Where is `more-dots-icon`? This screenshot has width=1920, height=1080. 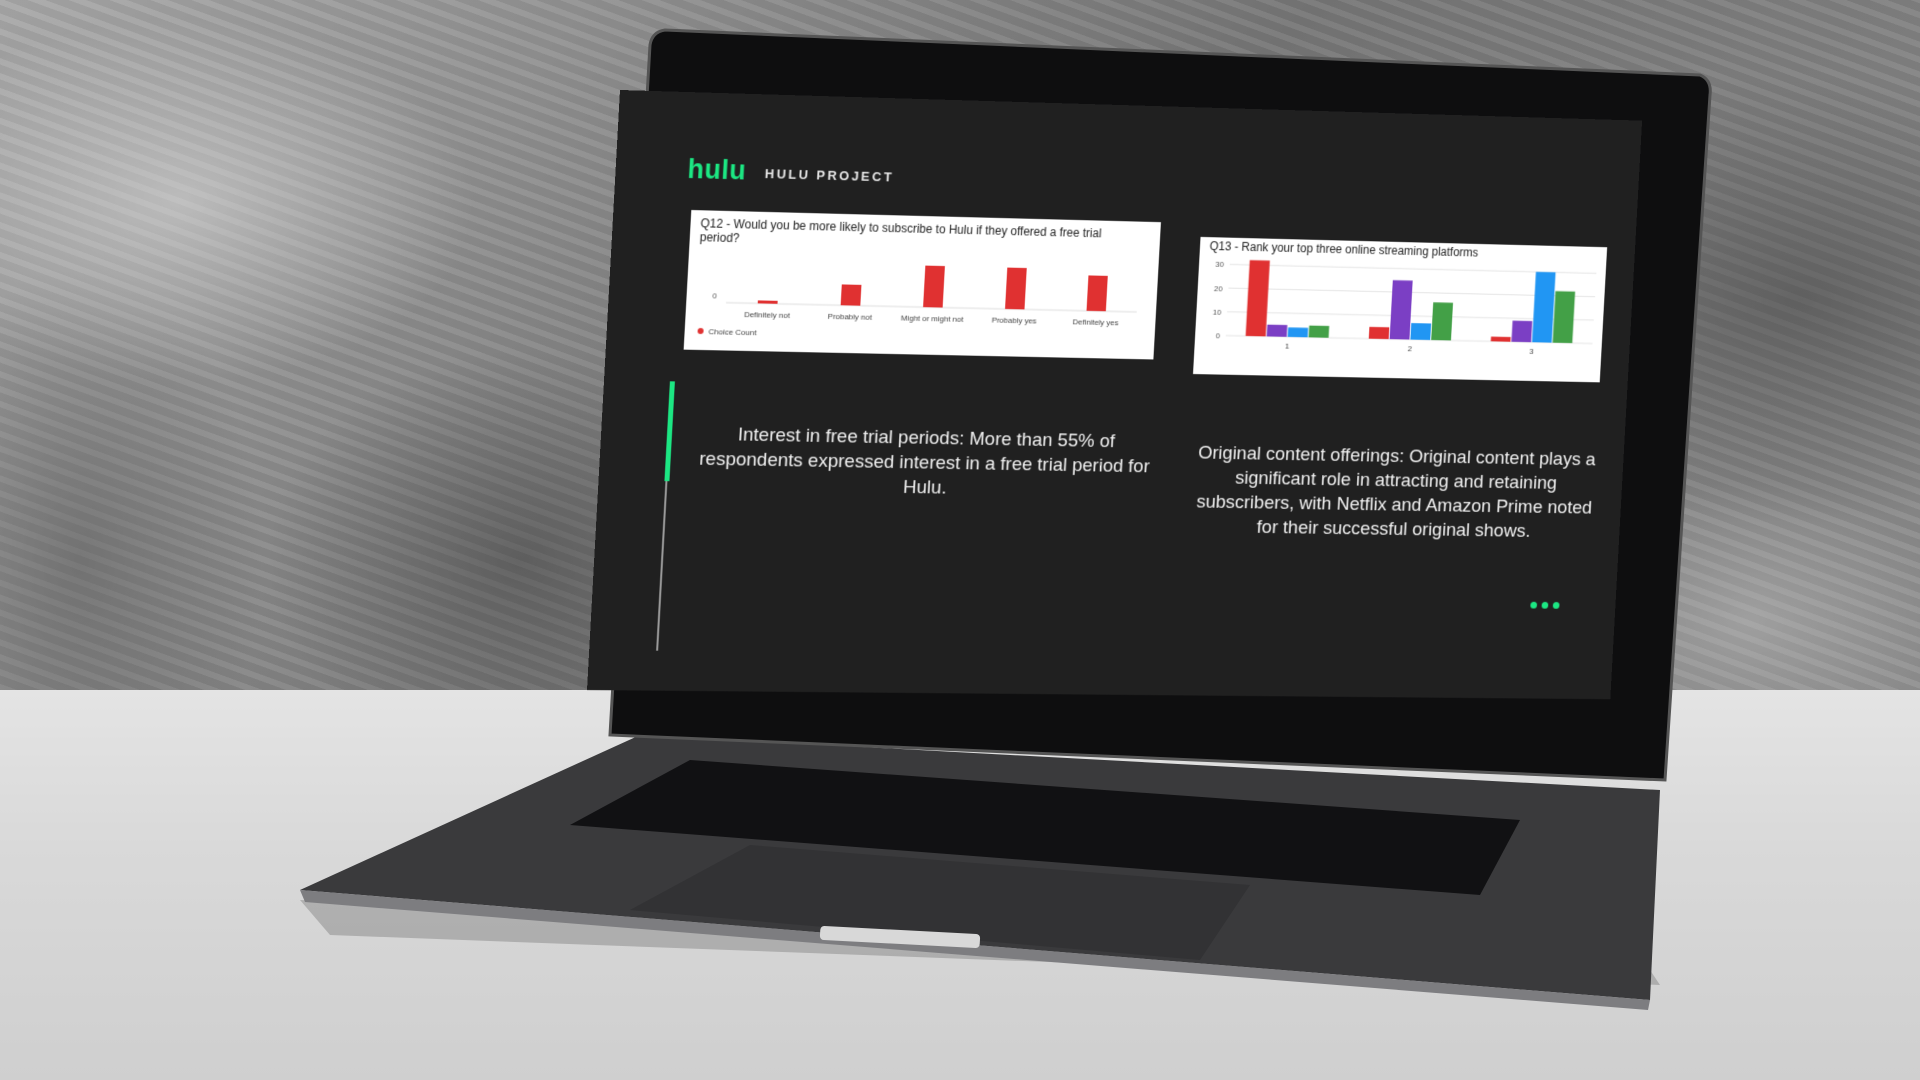
more-dots-icon is located at coordinates (1545, 605).